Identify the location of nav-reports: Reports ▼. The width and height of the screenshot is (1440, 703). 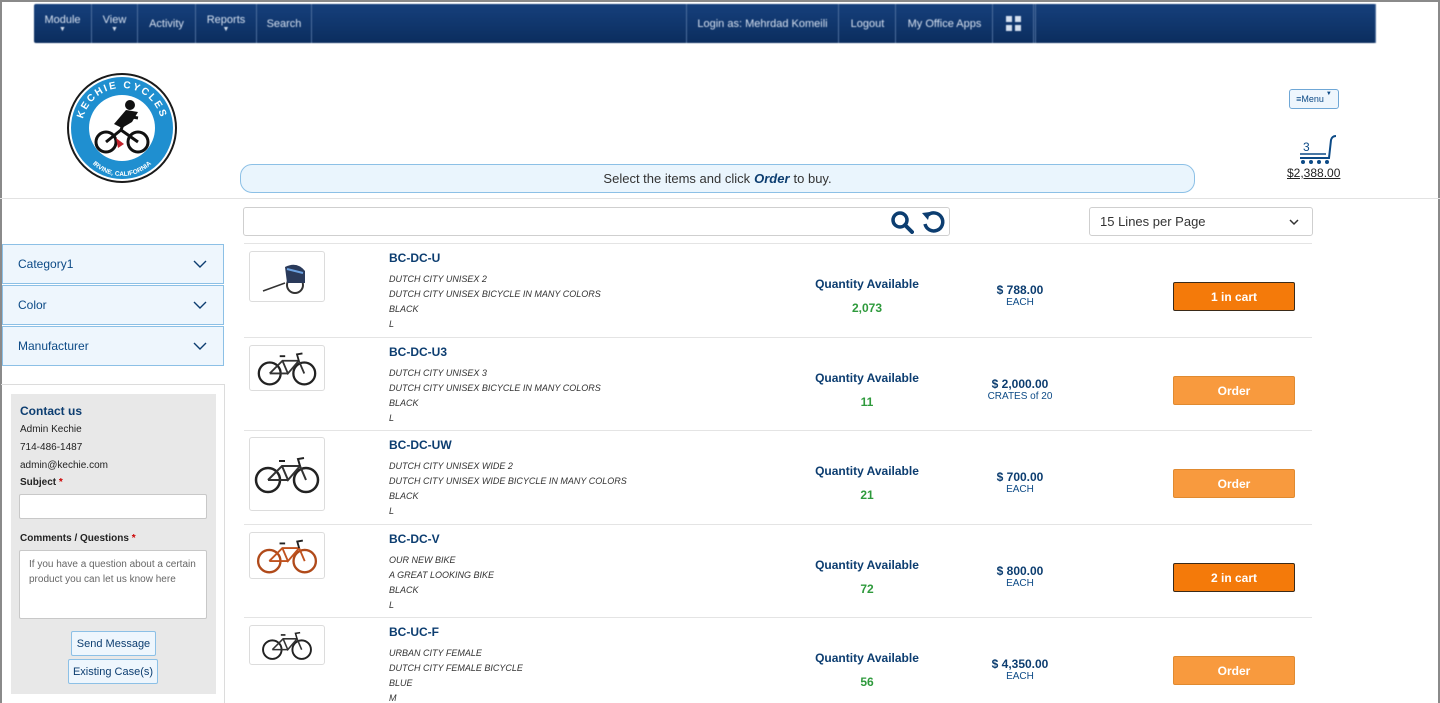
(226, 23).